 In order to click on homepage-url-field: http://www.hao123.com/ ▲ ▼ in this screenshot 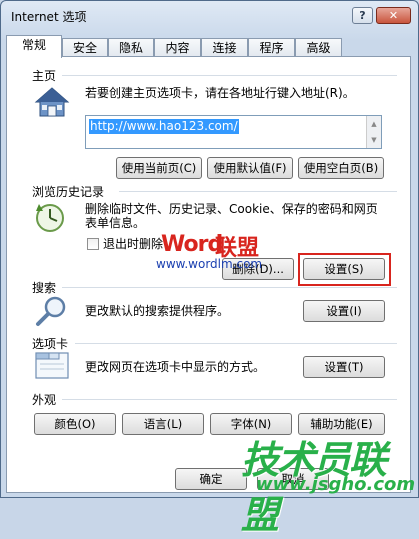, I will do `click(233, 132)`.